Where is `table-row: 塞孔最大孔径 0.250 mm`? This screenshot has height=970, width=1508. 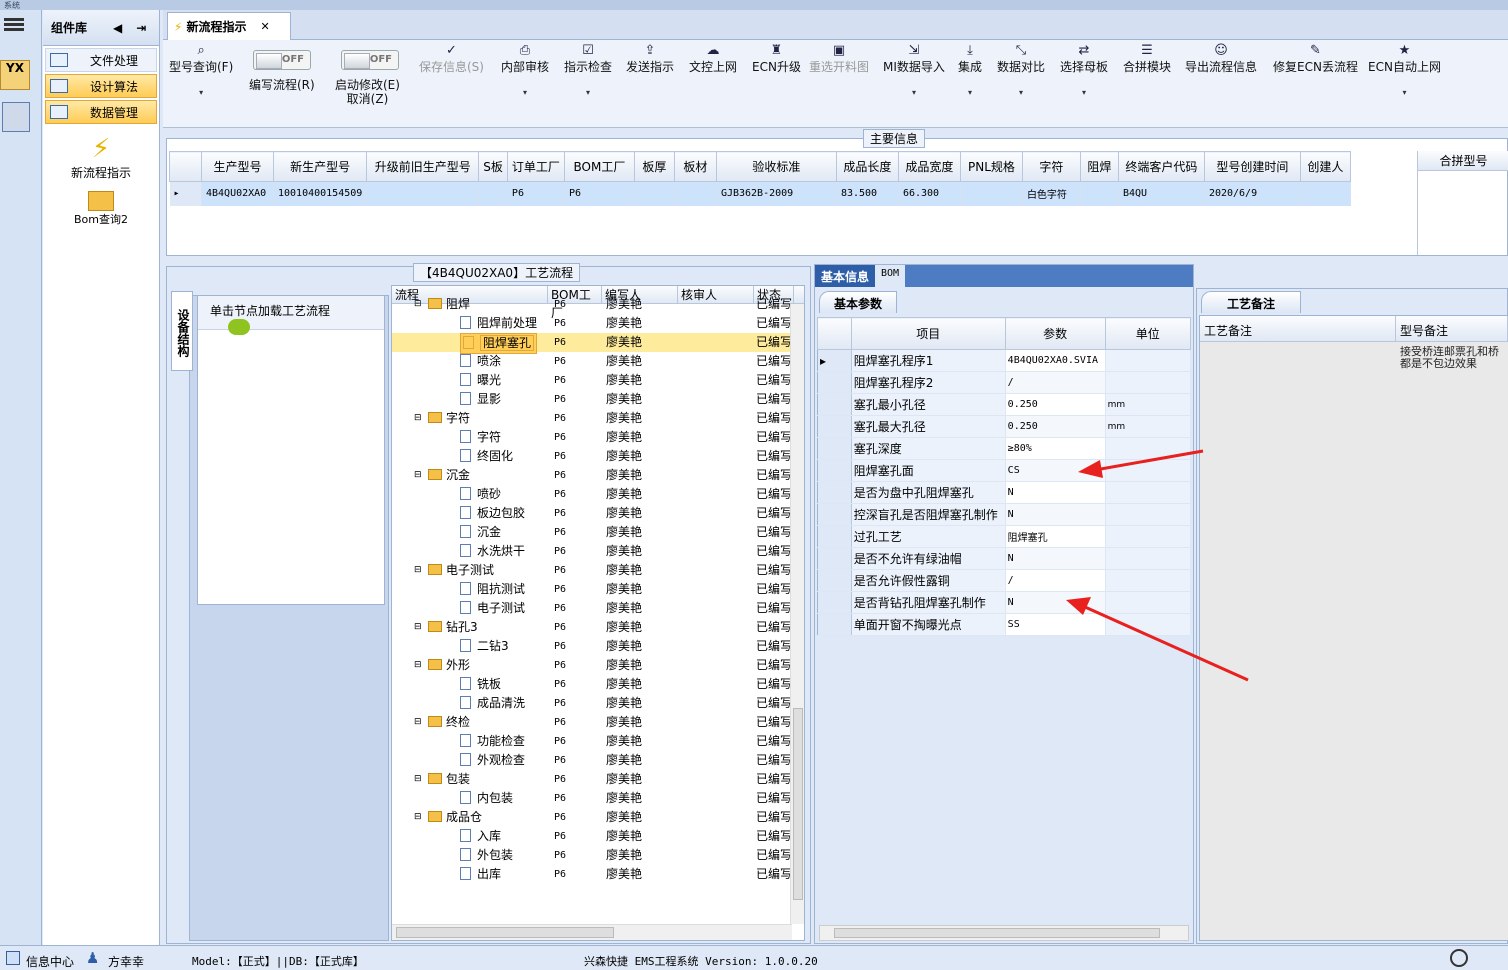 table-row: 塞孔最大孔径 0.250 mm is located at coordinates (1004, 426).